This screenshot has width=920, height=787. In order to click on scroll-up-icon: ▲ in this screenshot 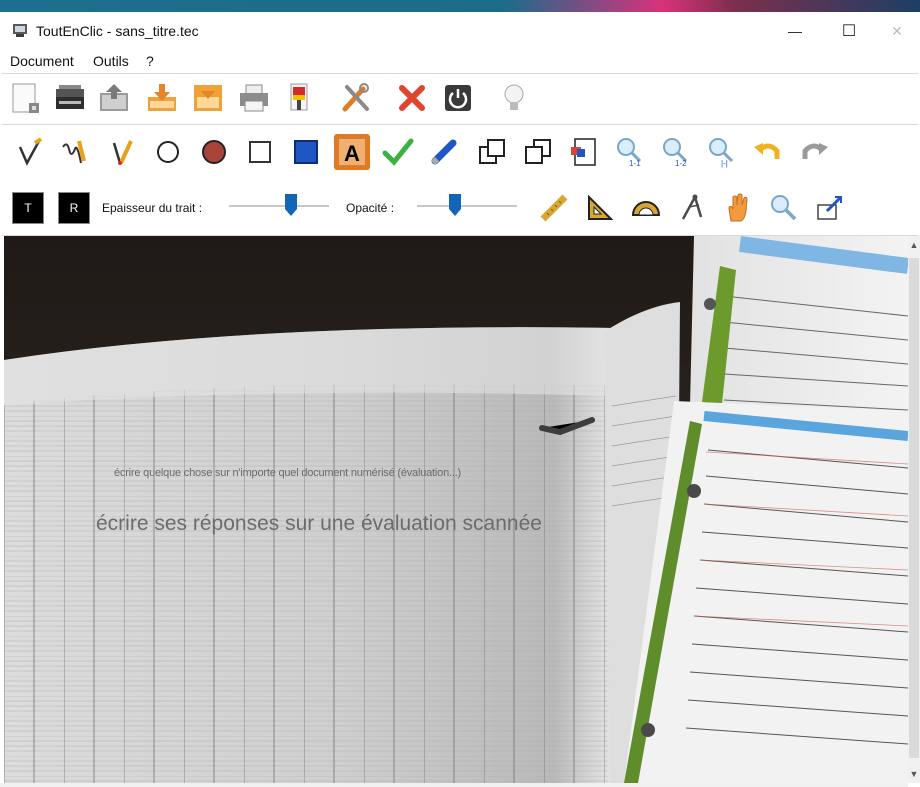, I will do `click(914, 245)`.